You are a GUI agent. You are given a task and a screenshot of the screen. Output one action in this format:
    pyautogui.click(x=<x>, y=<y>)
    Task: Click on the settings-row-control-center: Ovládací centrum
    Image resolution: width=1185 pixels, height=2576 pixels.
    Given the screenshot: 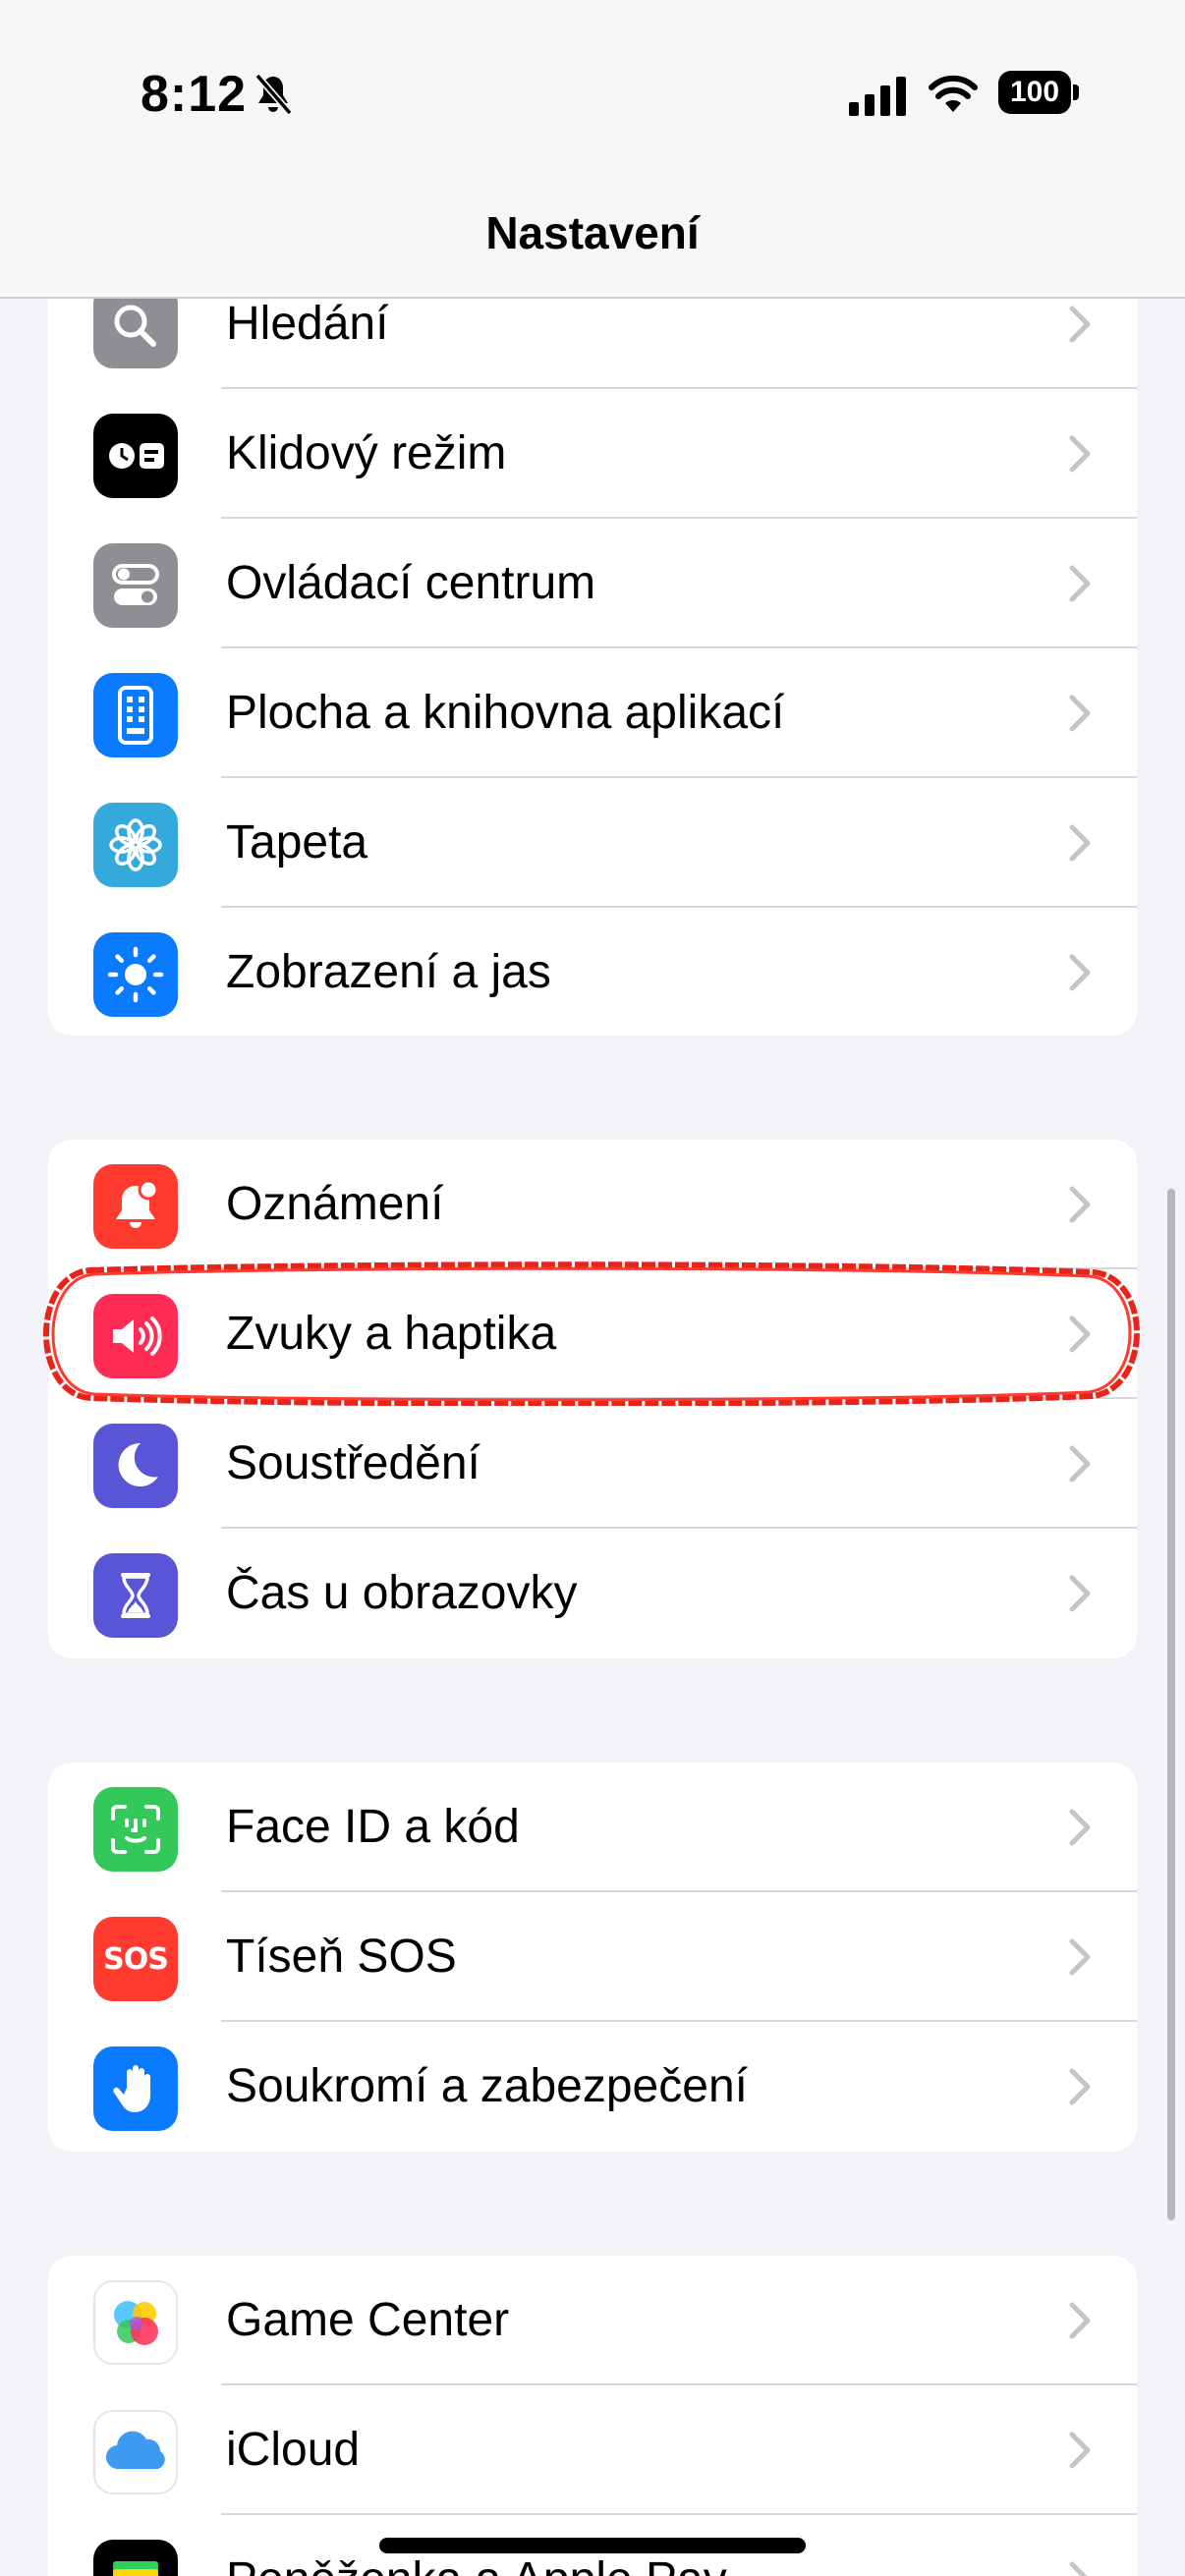 What is the action you would take?
    pyautogui.click(x=592, y=583)
    